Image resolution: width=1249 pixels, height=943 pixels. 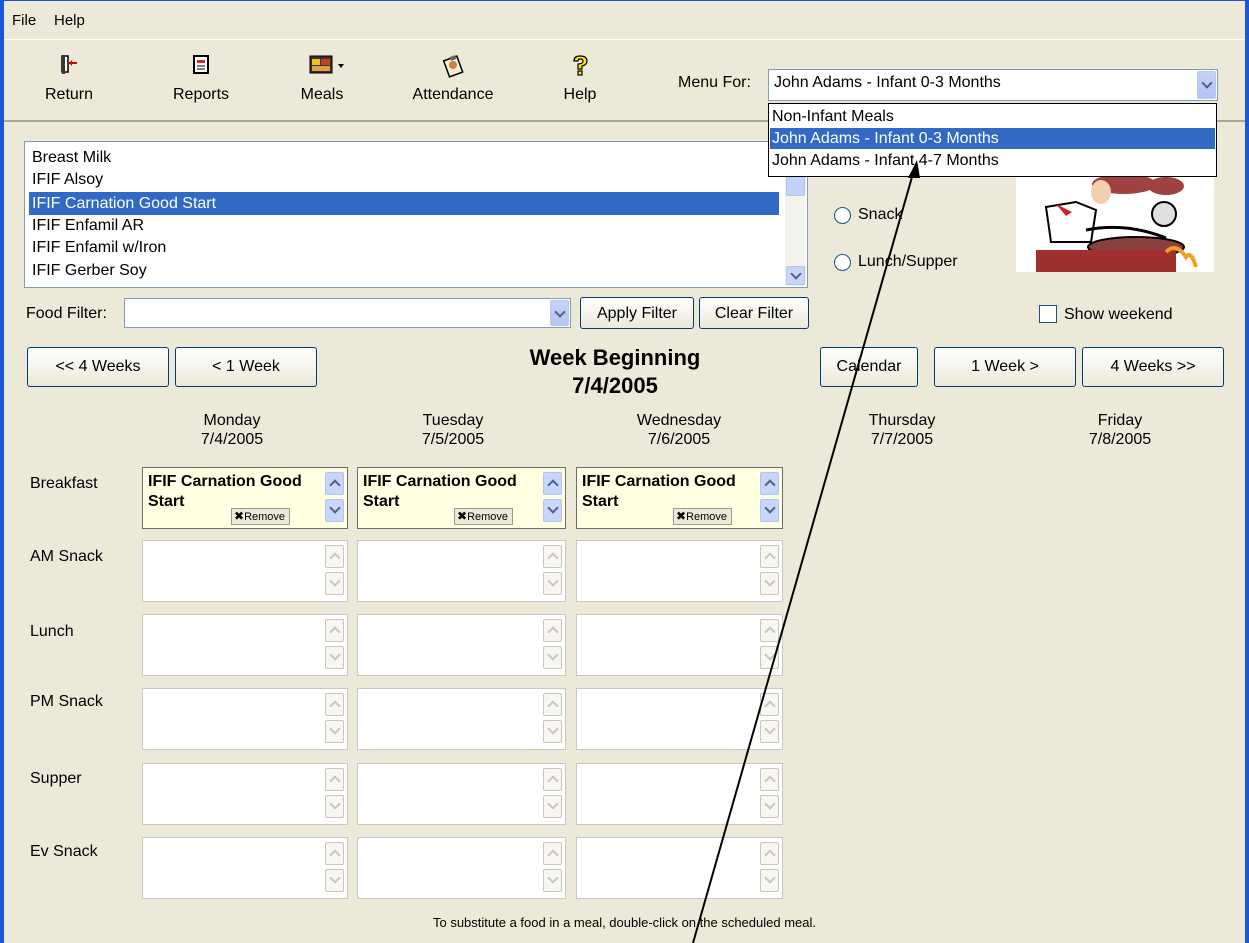 I want to click on close-icon: ✖, so click(x=239, y=516).